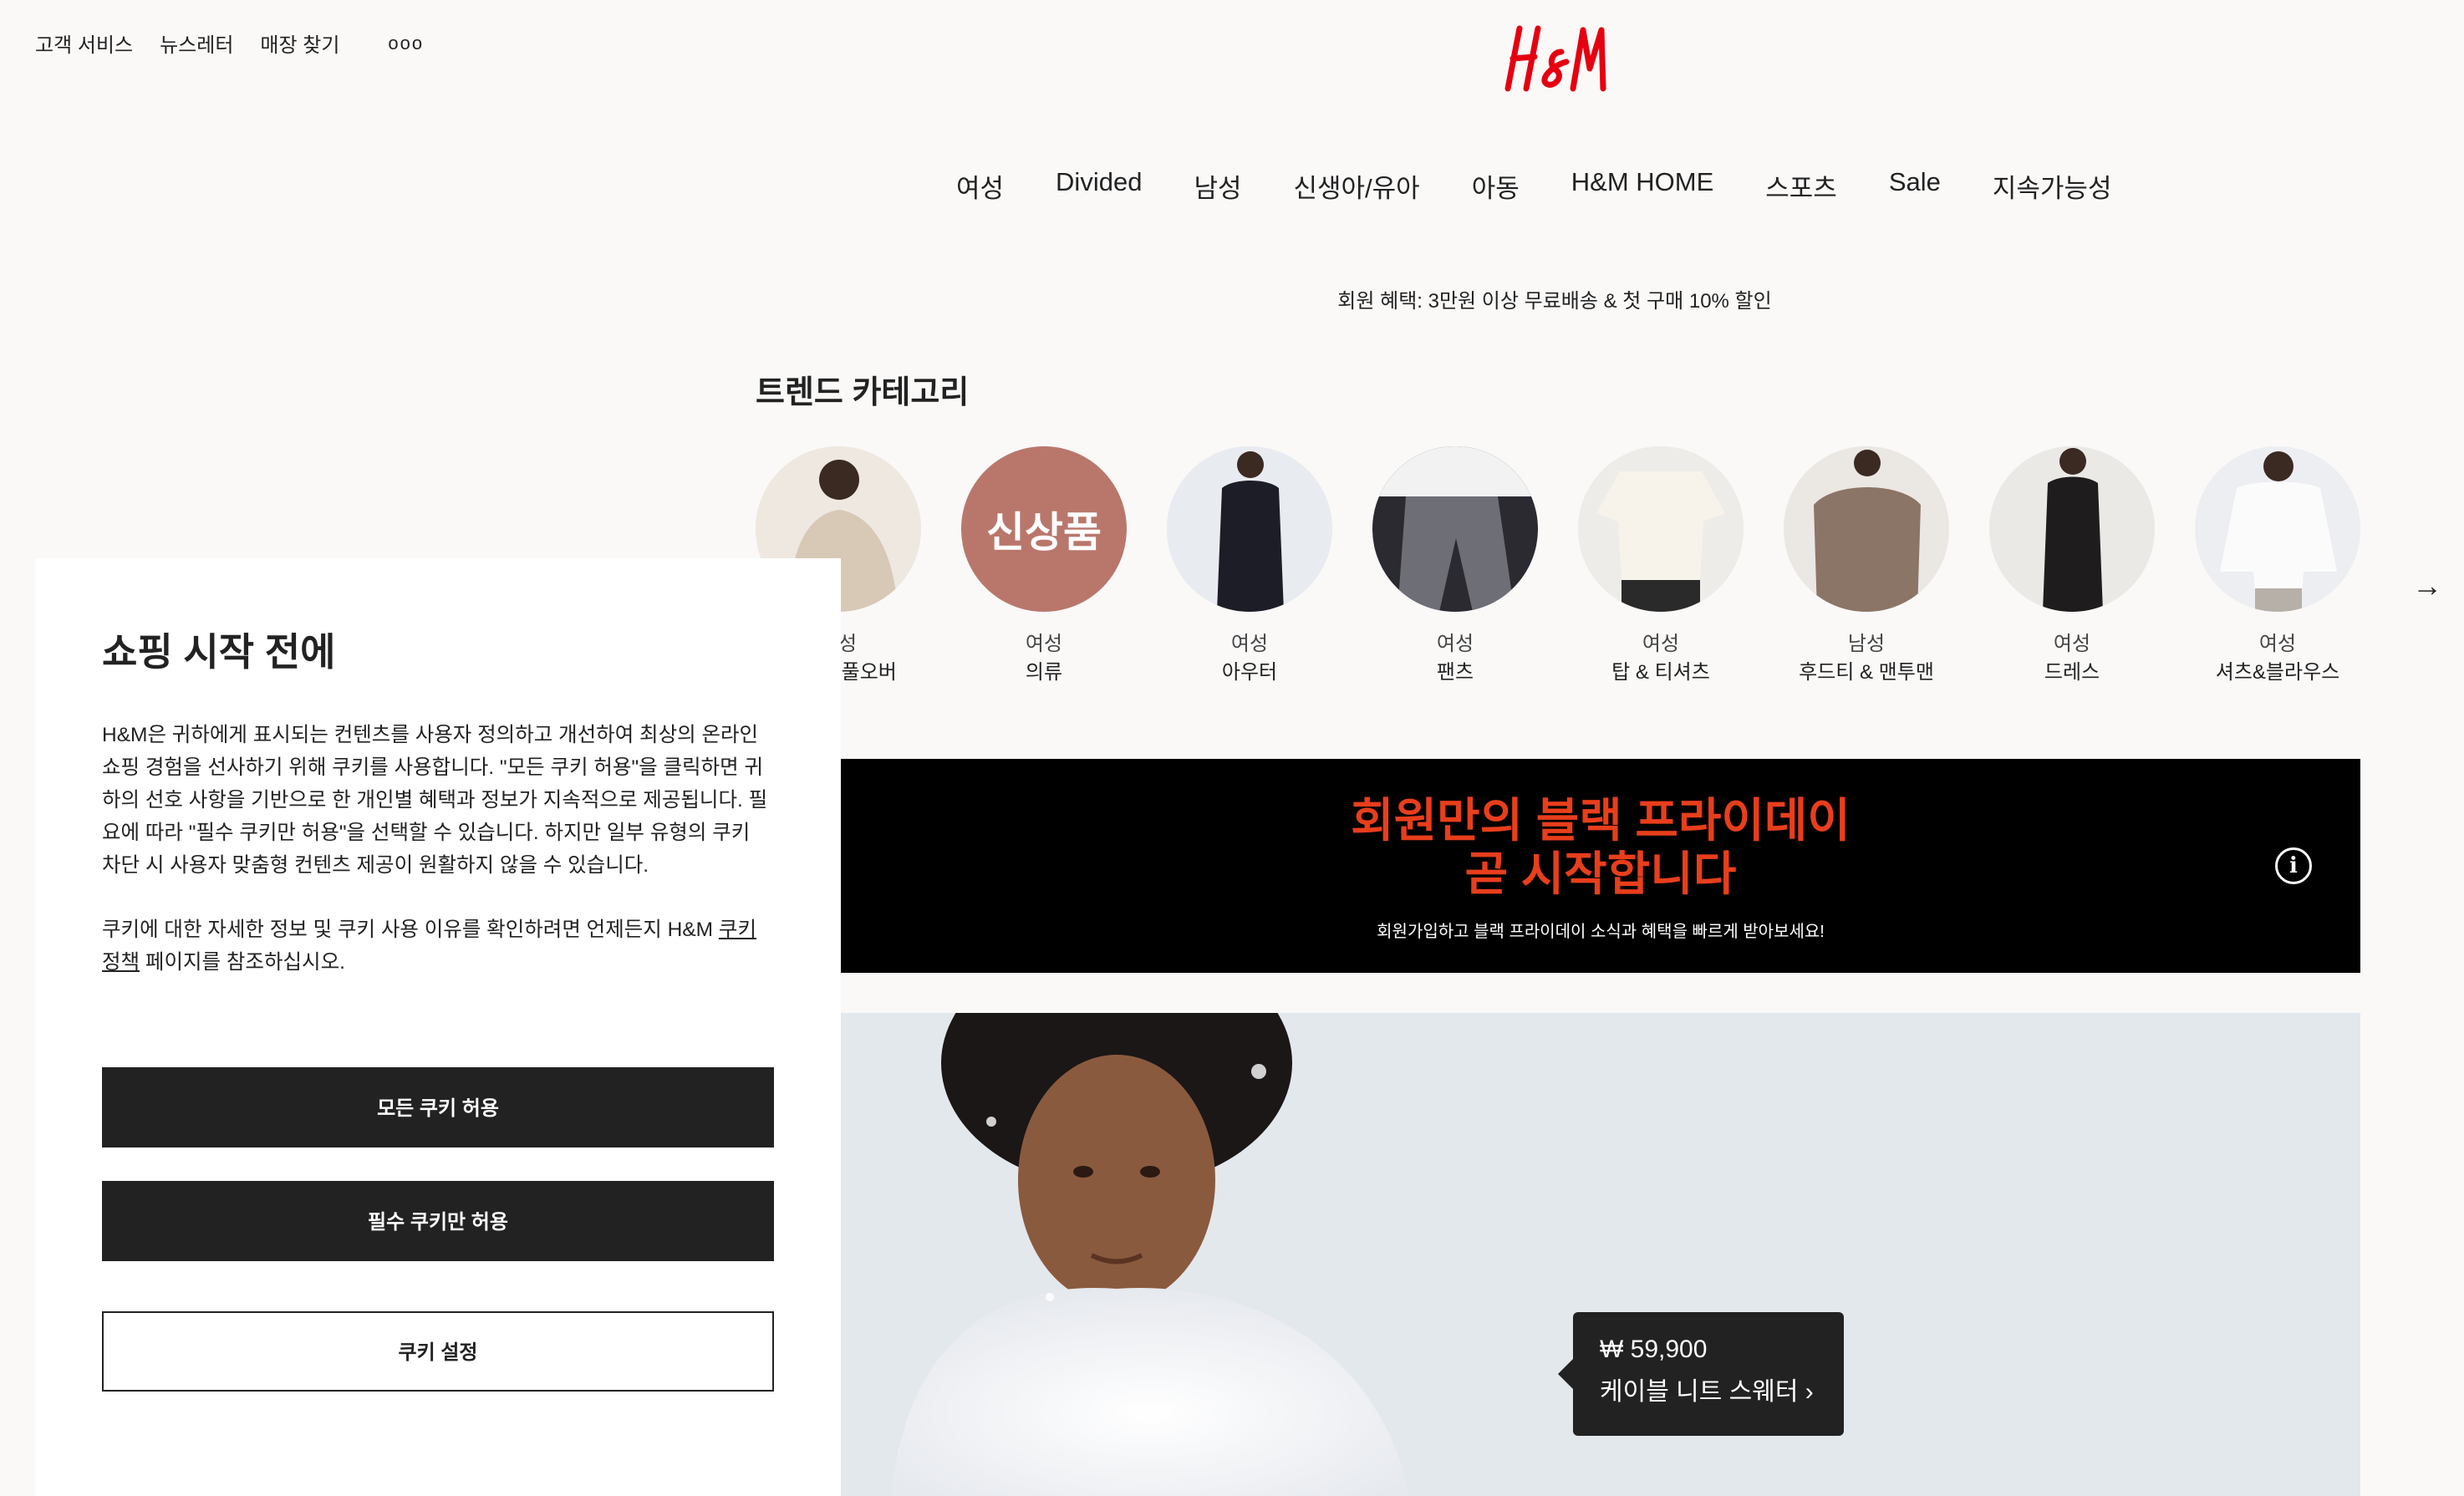 The image size is (2464, 1496). I want to click on nav-item-kids: 아동, so click(1496, 186).